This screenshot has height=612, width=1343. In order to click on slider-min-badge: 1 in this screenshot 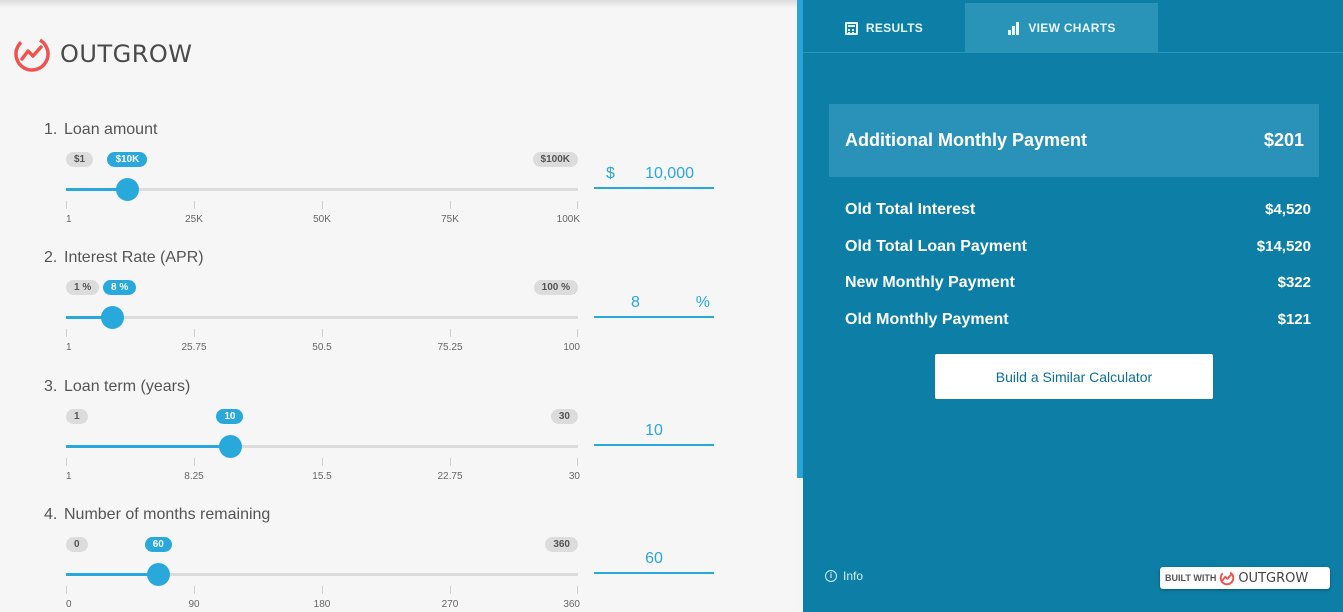, I will do `click(77, 416)`.